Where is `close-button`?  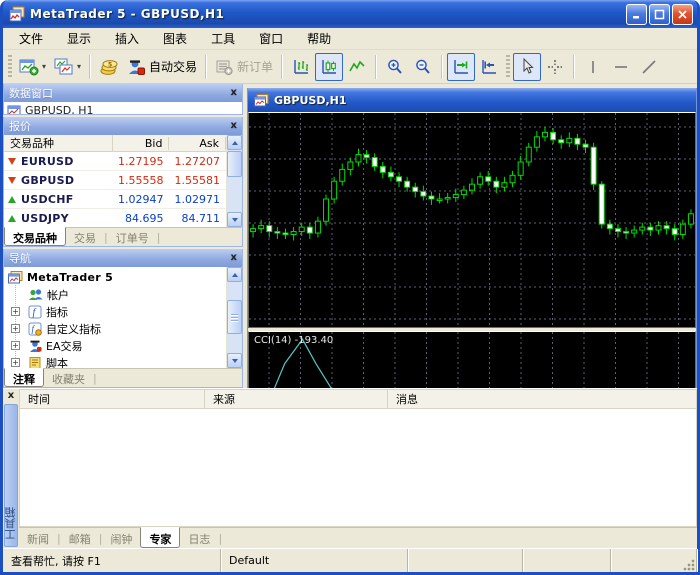 close-button is located at coordinates (682, 14).